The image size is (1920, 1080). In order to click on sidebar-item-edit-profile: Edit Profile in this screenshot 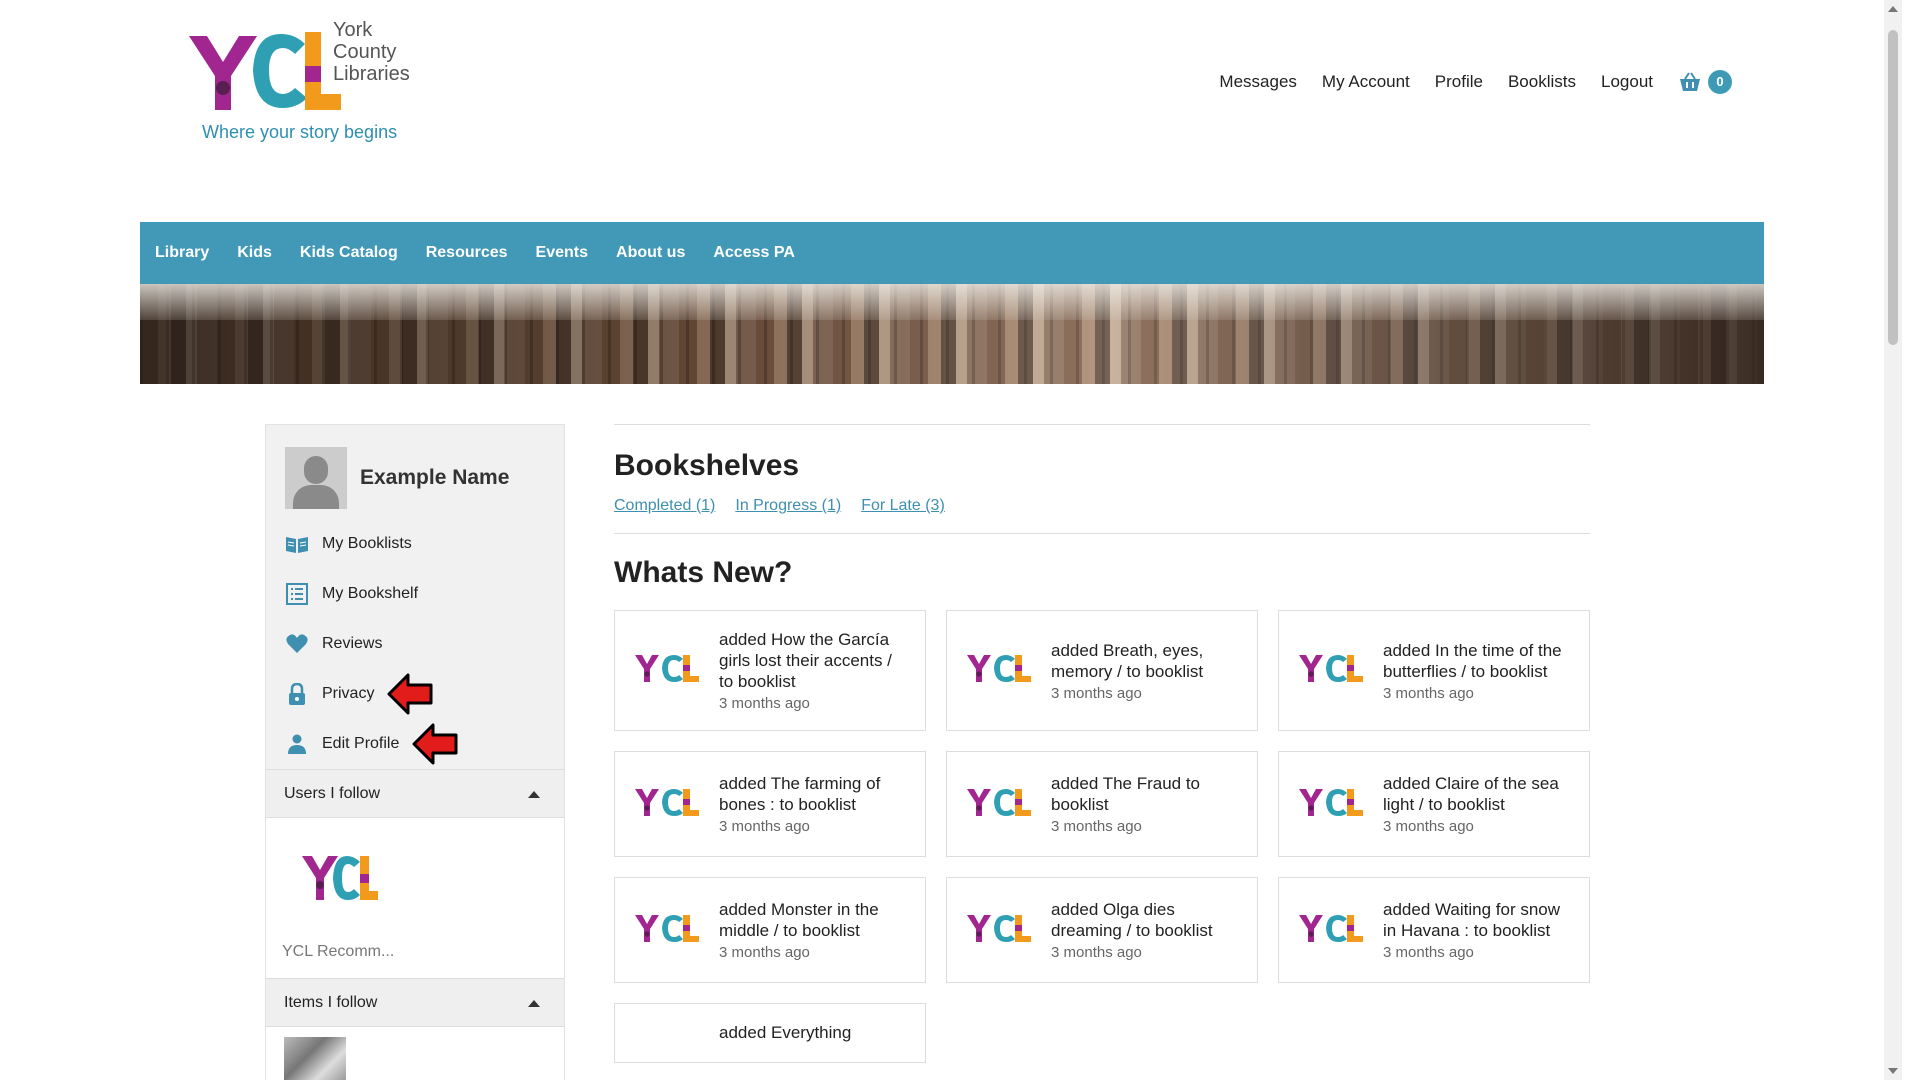, I will do `click(415, 744)`.